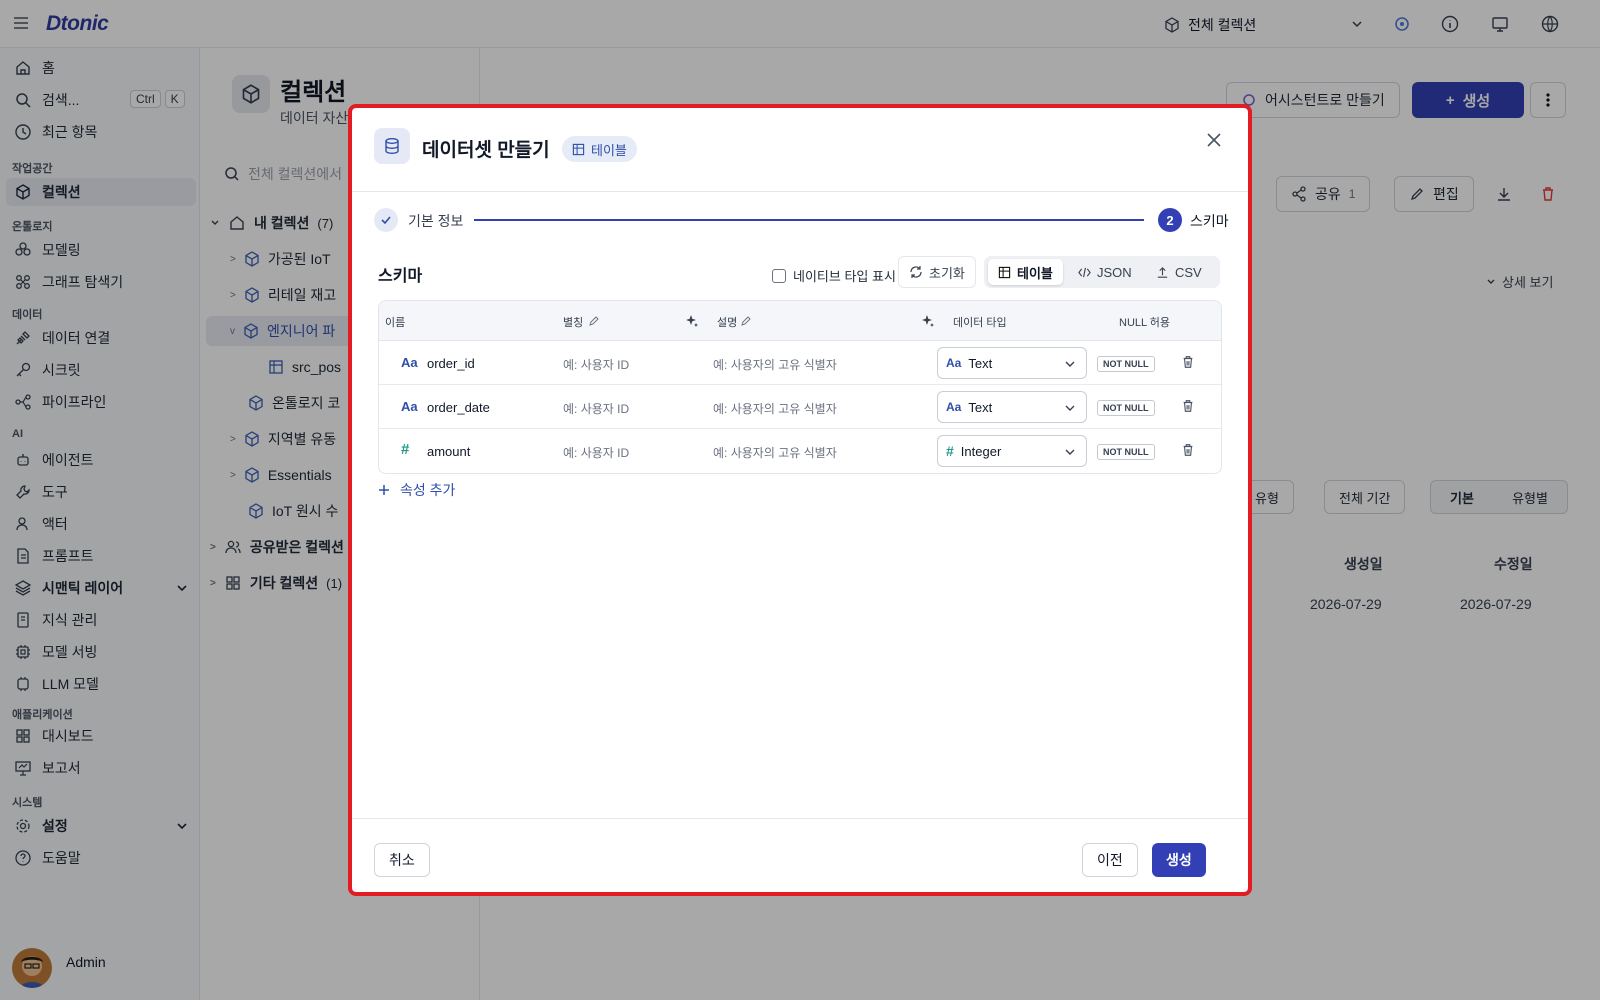 The width and height of the screenshot is (1600, 1000). What do you see at coordinates (1145, 323) in the screenshot?
I see `column-header-nullable: NULL 허용` at bounding box center [1145, 323].